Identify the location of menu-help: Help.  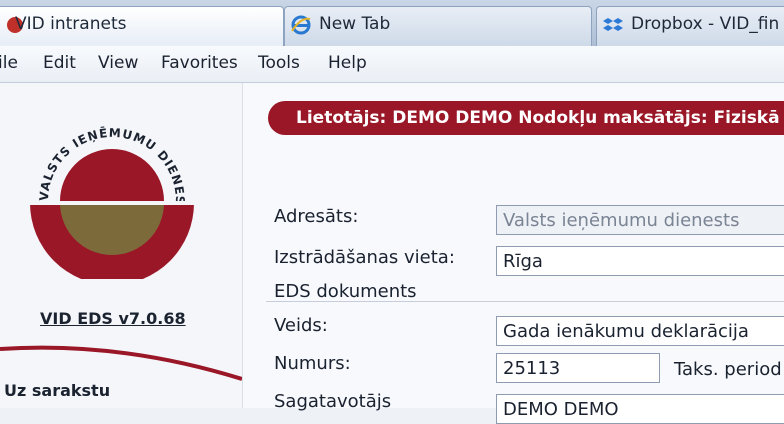
(347, 63).